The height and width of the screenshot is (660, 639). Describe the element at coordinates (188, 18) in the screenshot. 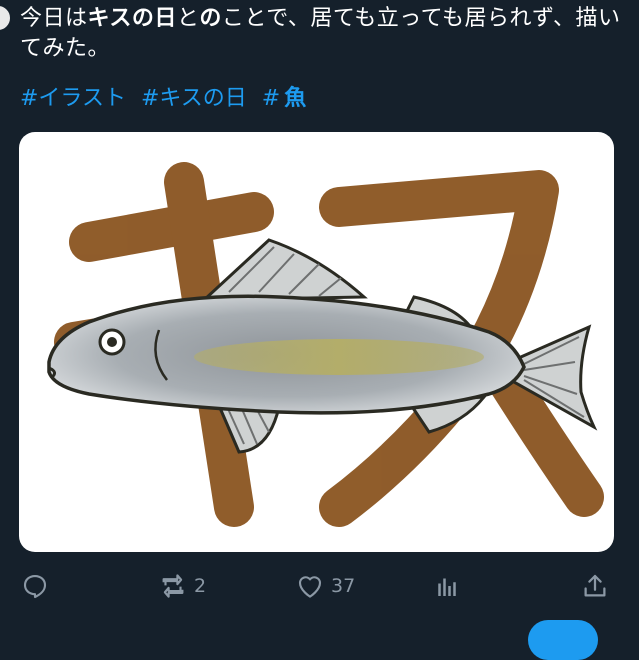

I see `tweet-text-segment: と` at that location.